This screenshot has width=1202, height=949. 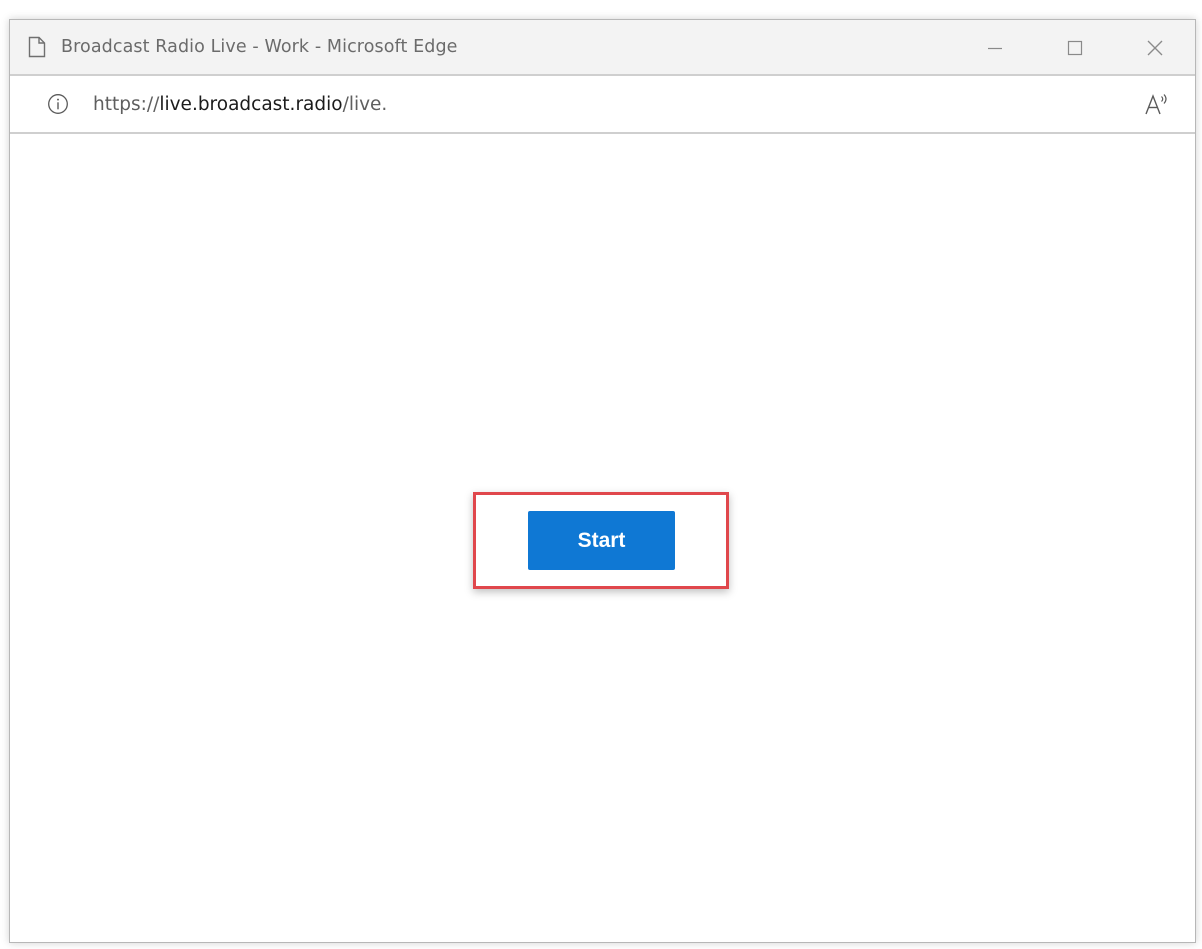 What do you see at coordinates (58, 104) in the screenshot?
I see `info-icon` at bounding box center [58, 104].